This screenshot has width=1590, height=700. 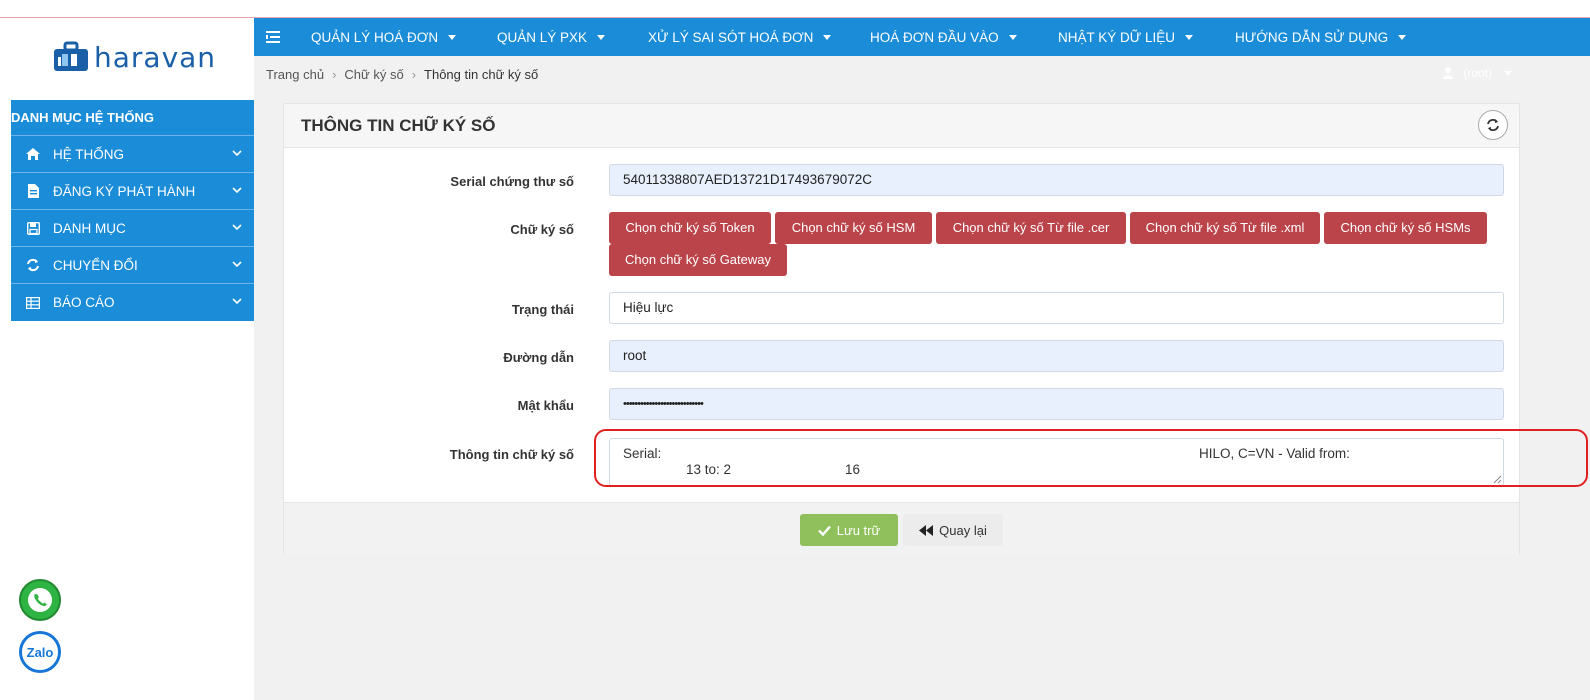 I want to click on back-button: Quay lại, so click(x=953, y=530).